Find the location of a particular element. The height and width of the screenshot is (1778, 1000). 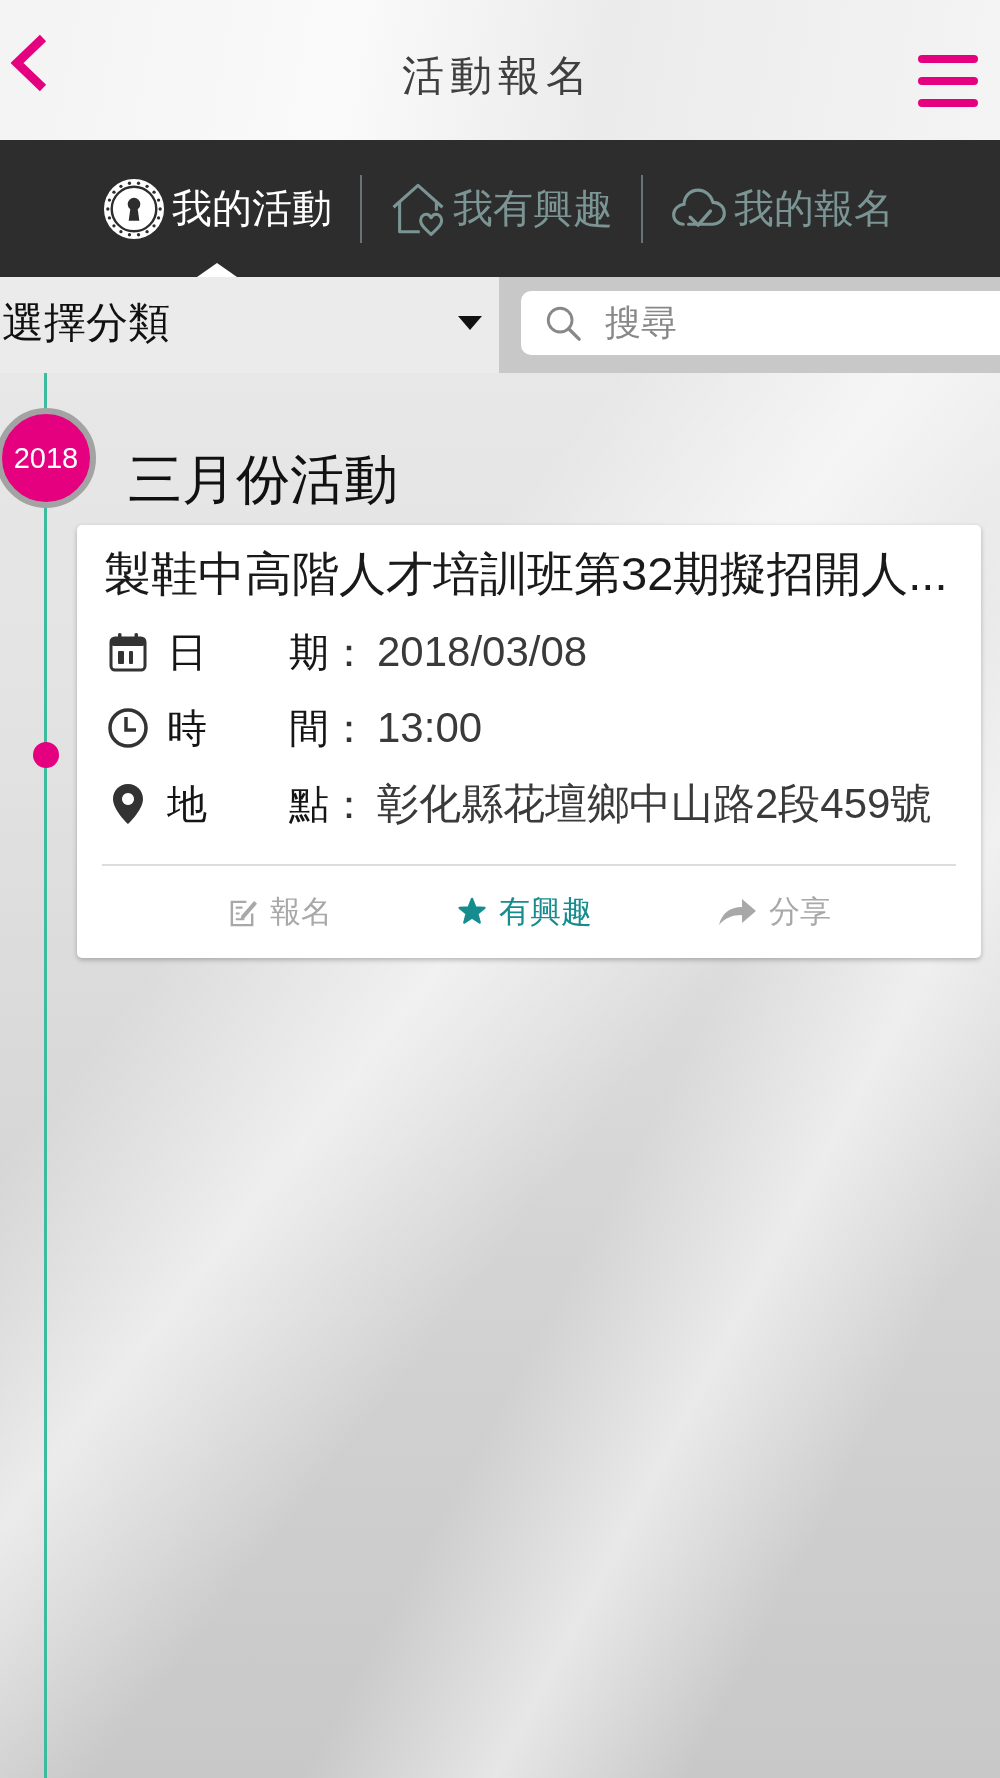

search-icon is located at coordinates (563, 323).